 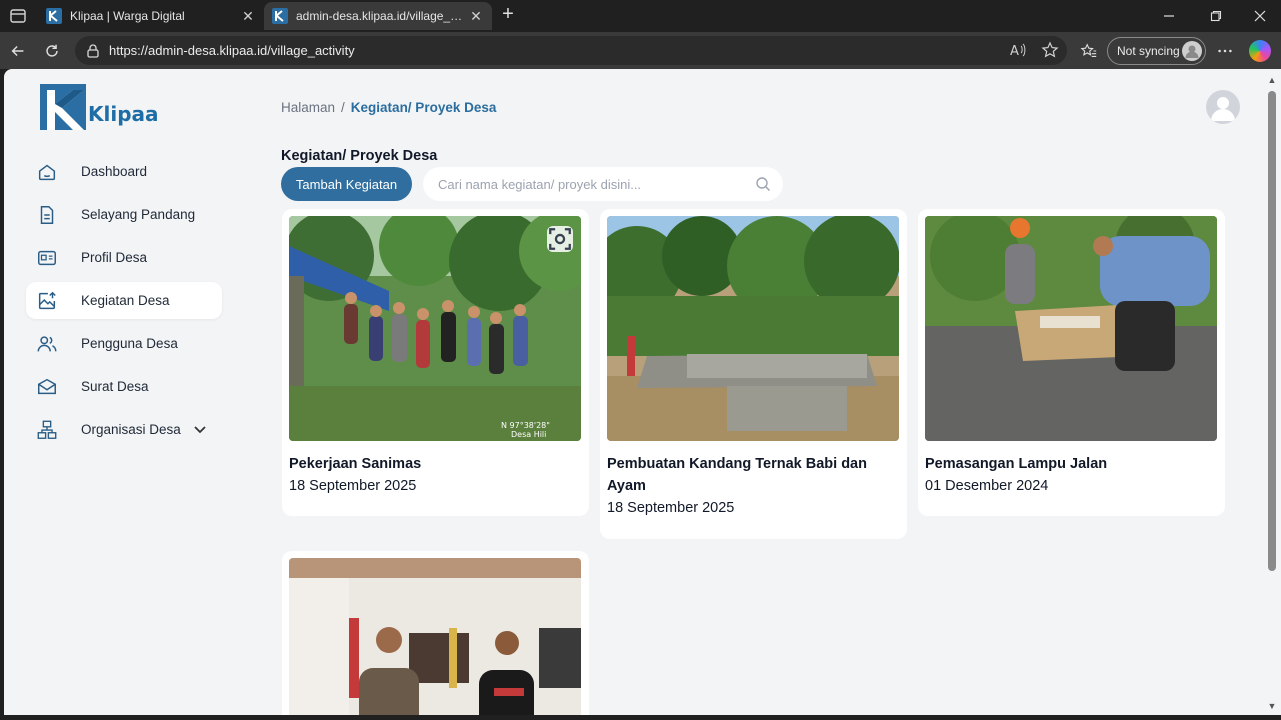 I want to click on sidebar-item-label: Surat Desa, so click(x=115, y=386).